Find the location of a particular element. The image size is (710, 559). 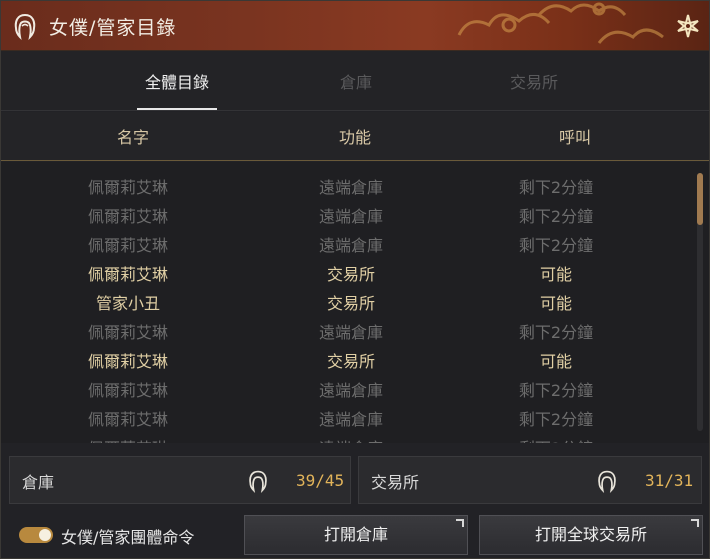

scrollbar-thumb is located at coordinates (700, 199).